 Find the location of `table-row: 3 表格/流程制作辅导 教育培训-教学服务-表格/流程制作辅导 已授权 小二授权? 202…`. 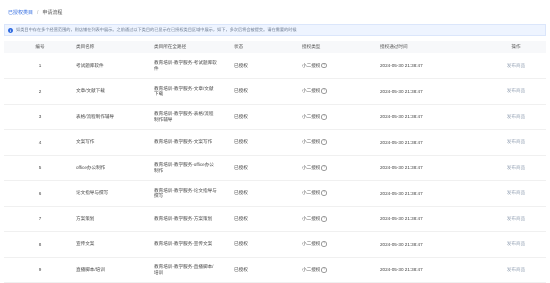

table-row: 3 表格/流程制作辅导 教育培训-教学服务-表格/流程制作辅导 已授权 小二授权? 202… is located at coordinates (275, 117).